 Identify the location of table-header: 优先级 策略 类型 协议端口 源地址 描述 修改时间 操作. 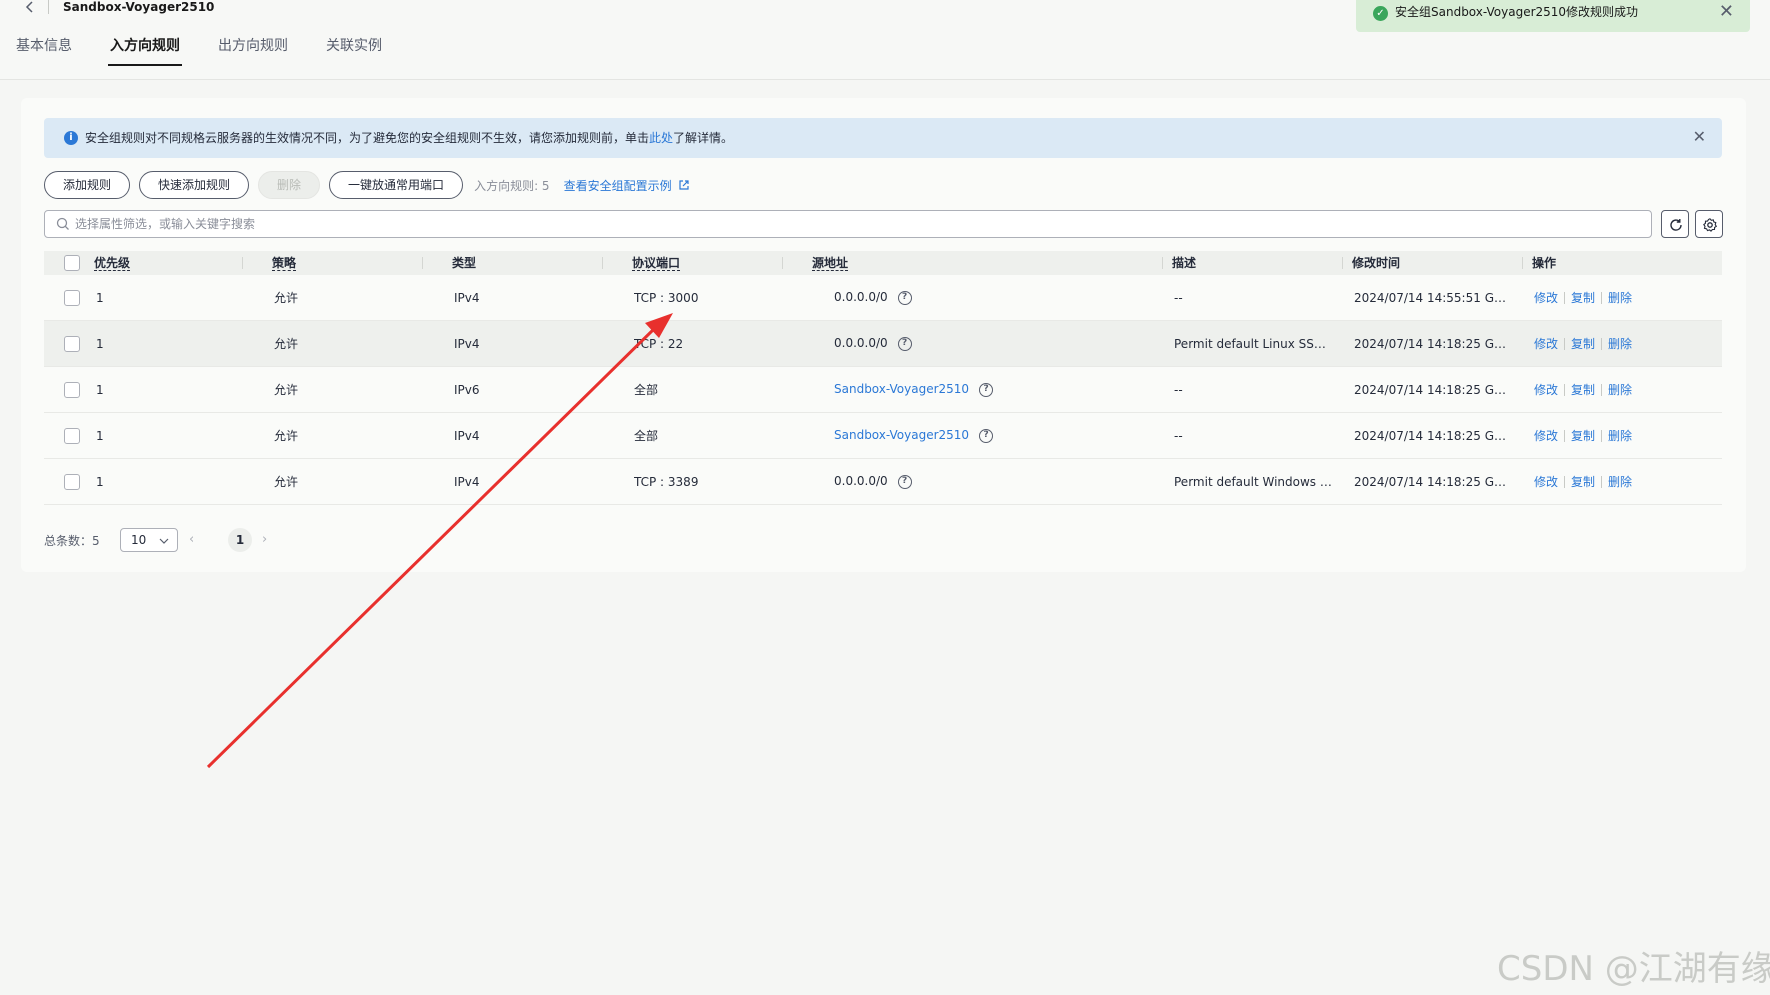
(883, 263).